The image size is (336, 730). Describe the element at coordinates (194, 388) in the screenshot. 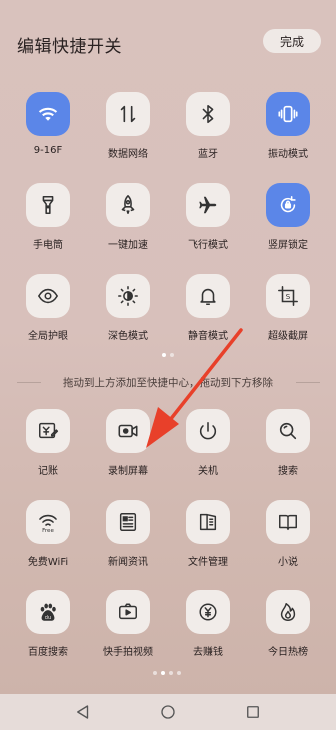

I see `annotation-arrow` at that location.